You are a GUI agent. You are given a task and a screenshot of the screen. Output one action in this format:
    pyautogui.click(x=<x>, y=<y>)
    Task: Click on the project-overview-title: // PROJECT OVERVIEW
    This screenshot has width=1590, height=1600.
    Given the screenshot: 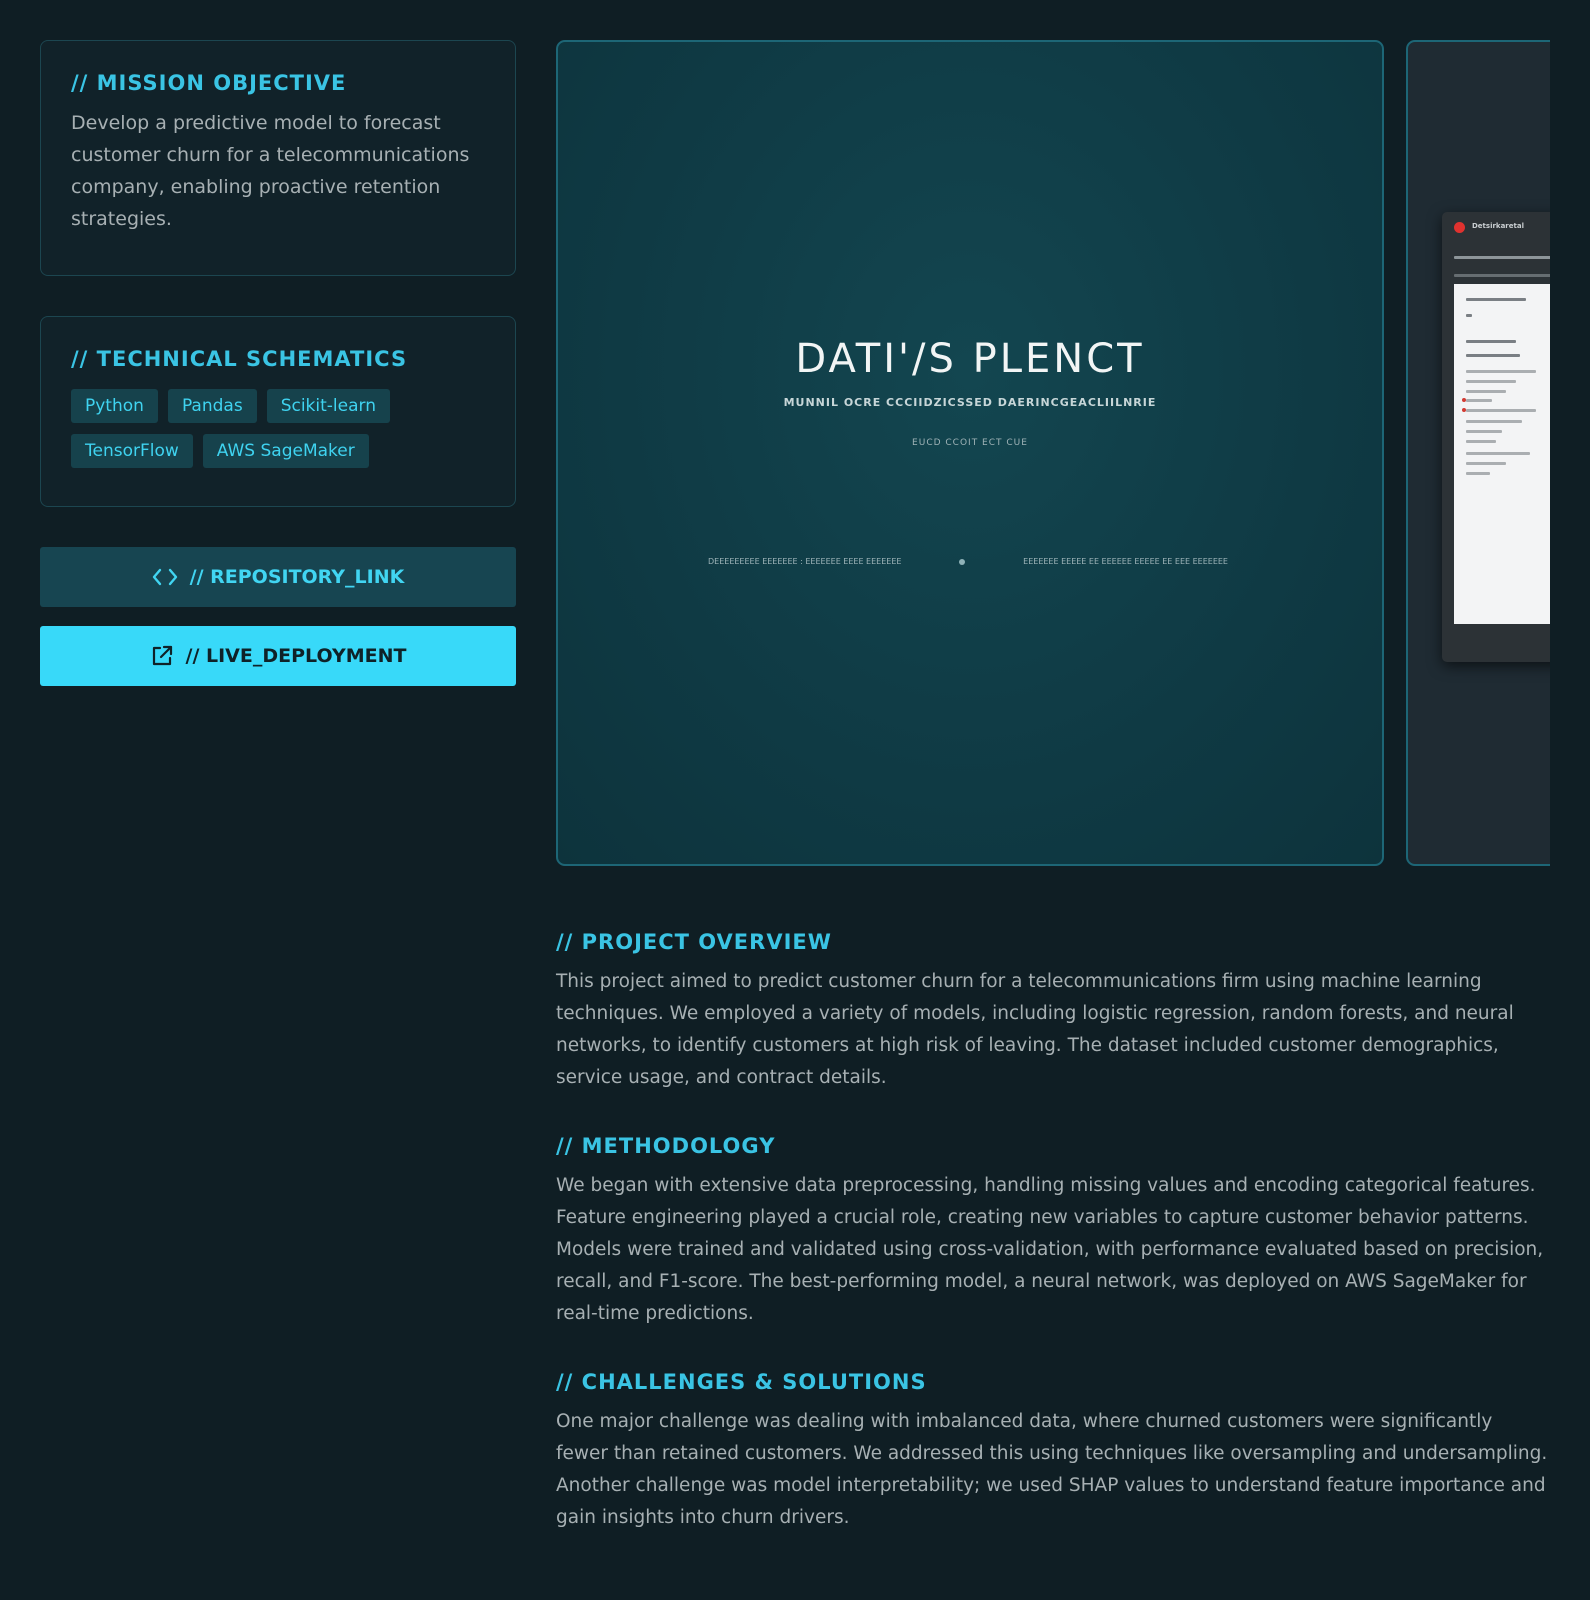 What is the action you would take?
    pyautogui.click(x=694, y=942)
    